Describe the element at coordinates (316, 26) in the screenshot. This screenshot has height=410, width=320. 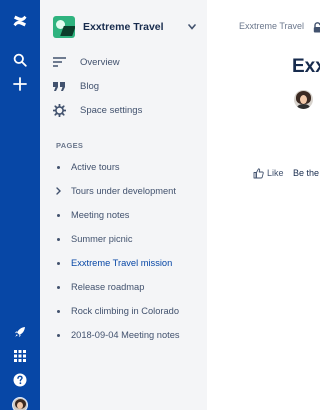
I see `lock-icon` at that location.